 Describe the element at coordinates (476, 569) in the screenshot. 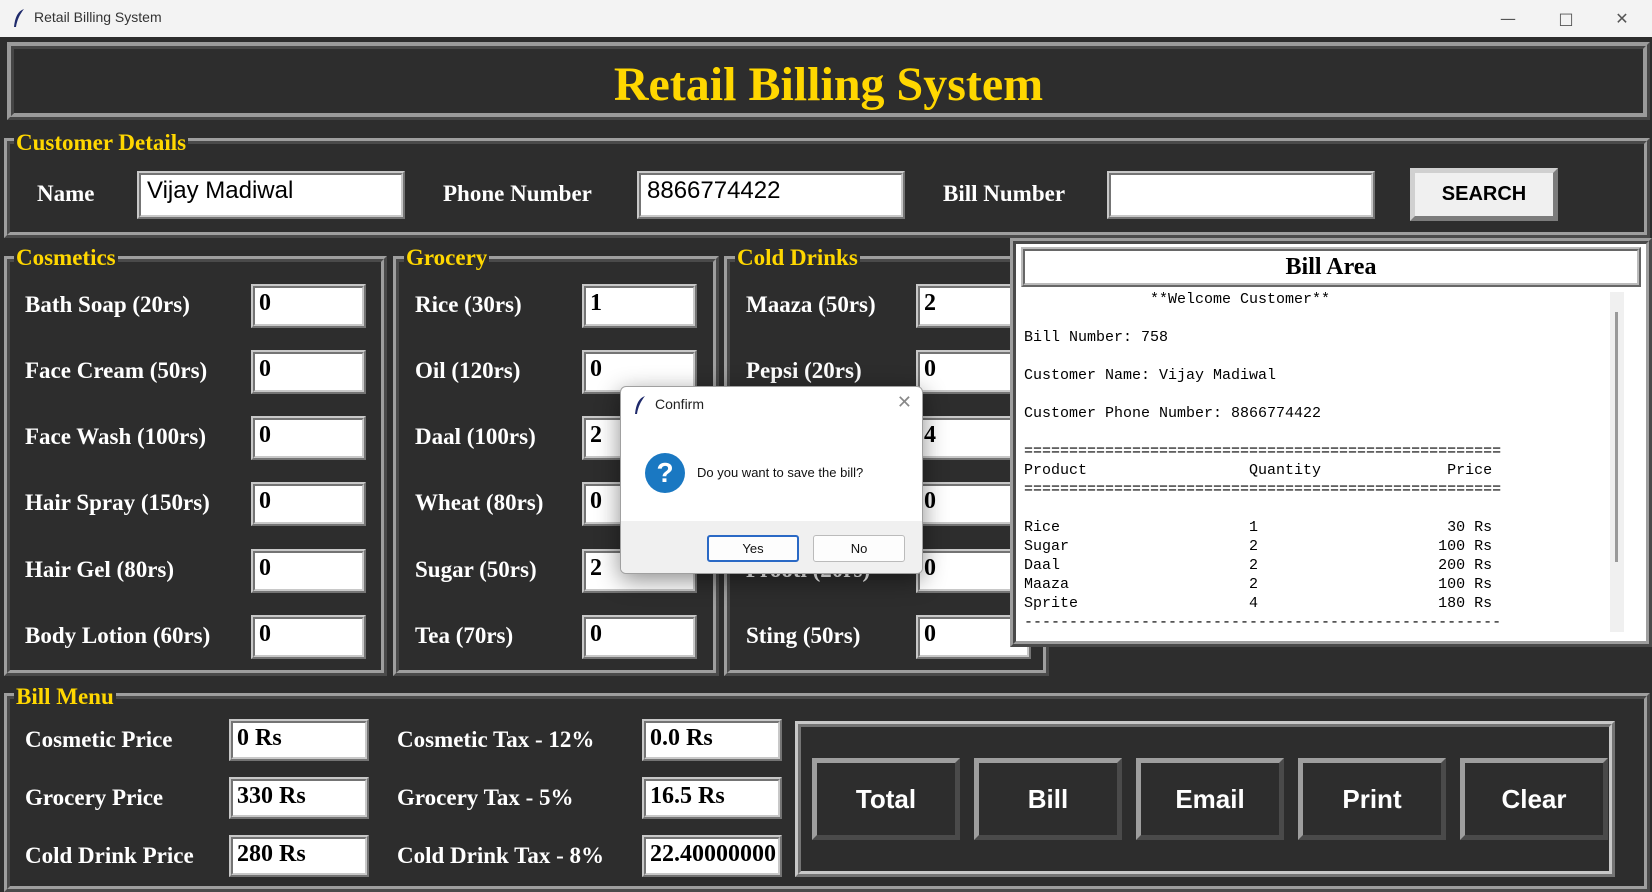

I see `grocery-label-4: Sugar (50rs)` at that location.